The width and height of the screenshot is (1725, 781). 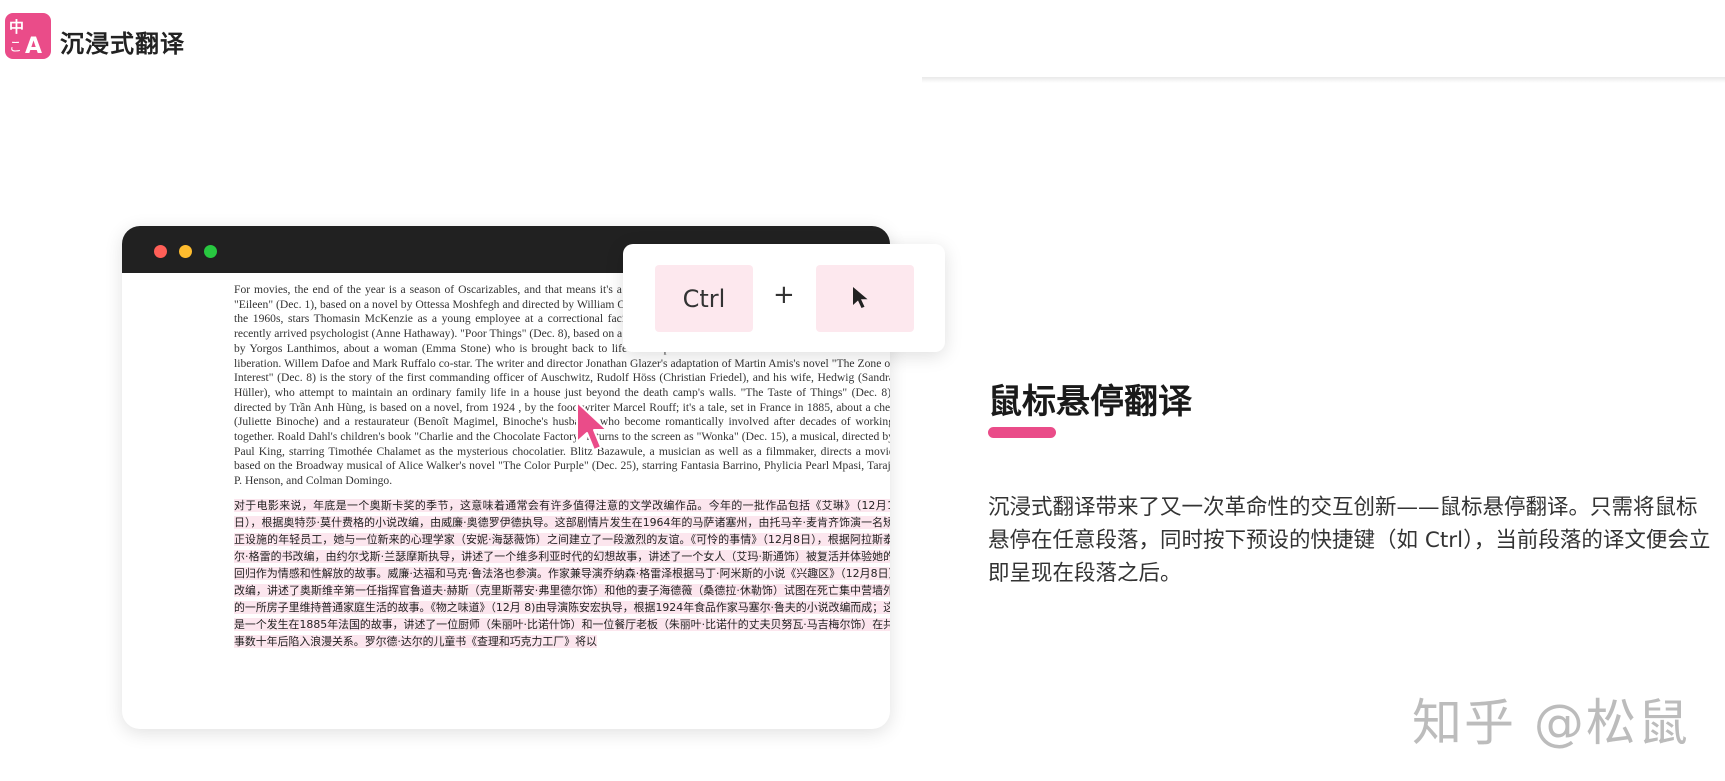 I want to click on window-close-dot, so click(x=160, y=251).